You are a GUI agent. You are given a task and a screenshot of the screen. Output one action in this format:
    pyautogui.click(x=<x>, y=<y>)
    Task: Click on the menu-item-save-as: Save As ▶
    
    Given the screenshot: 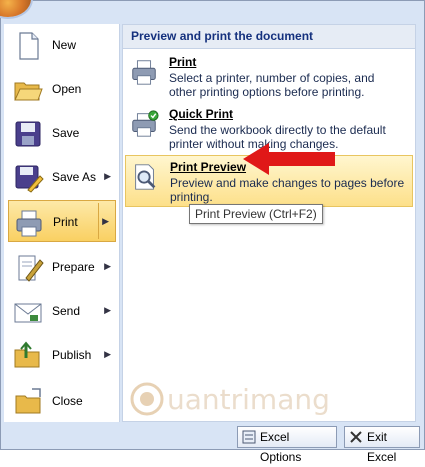 What is the action you would take?
    pyautogui.click(x=61, y=177)
    